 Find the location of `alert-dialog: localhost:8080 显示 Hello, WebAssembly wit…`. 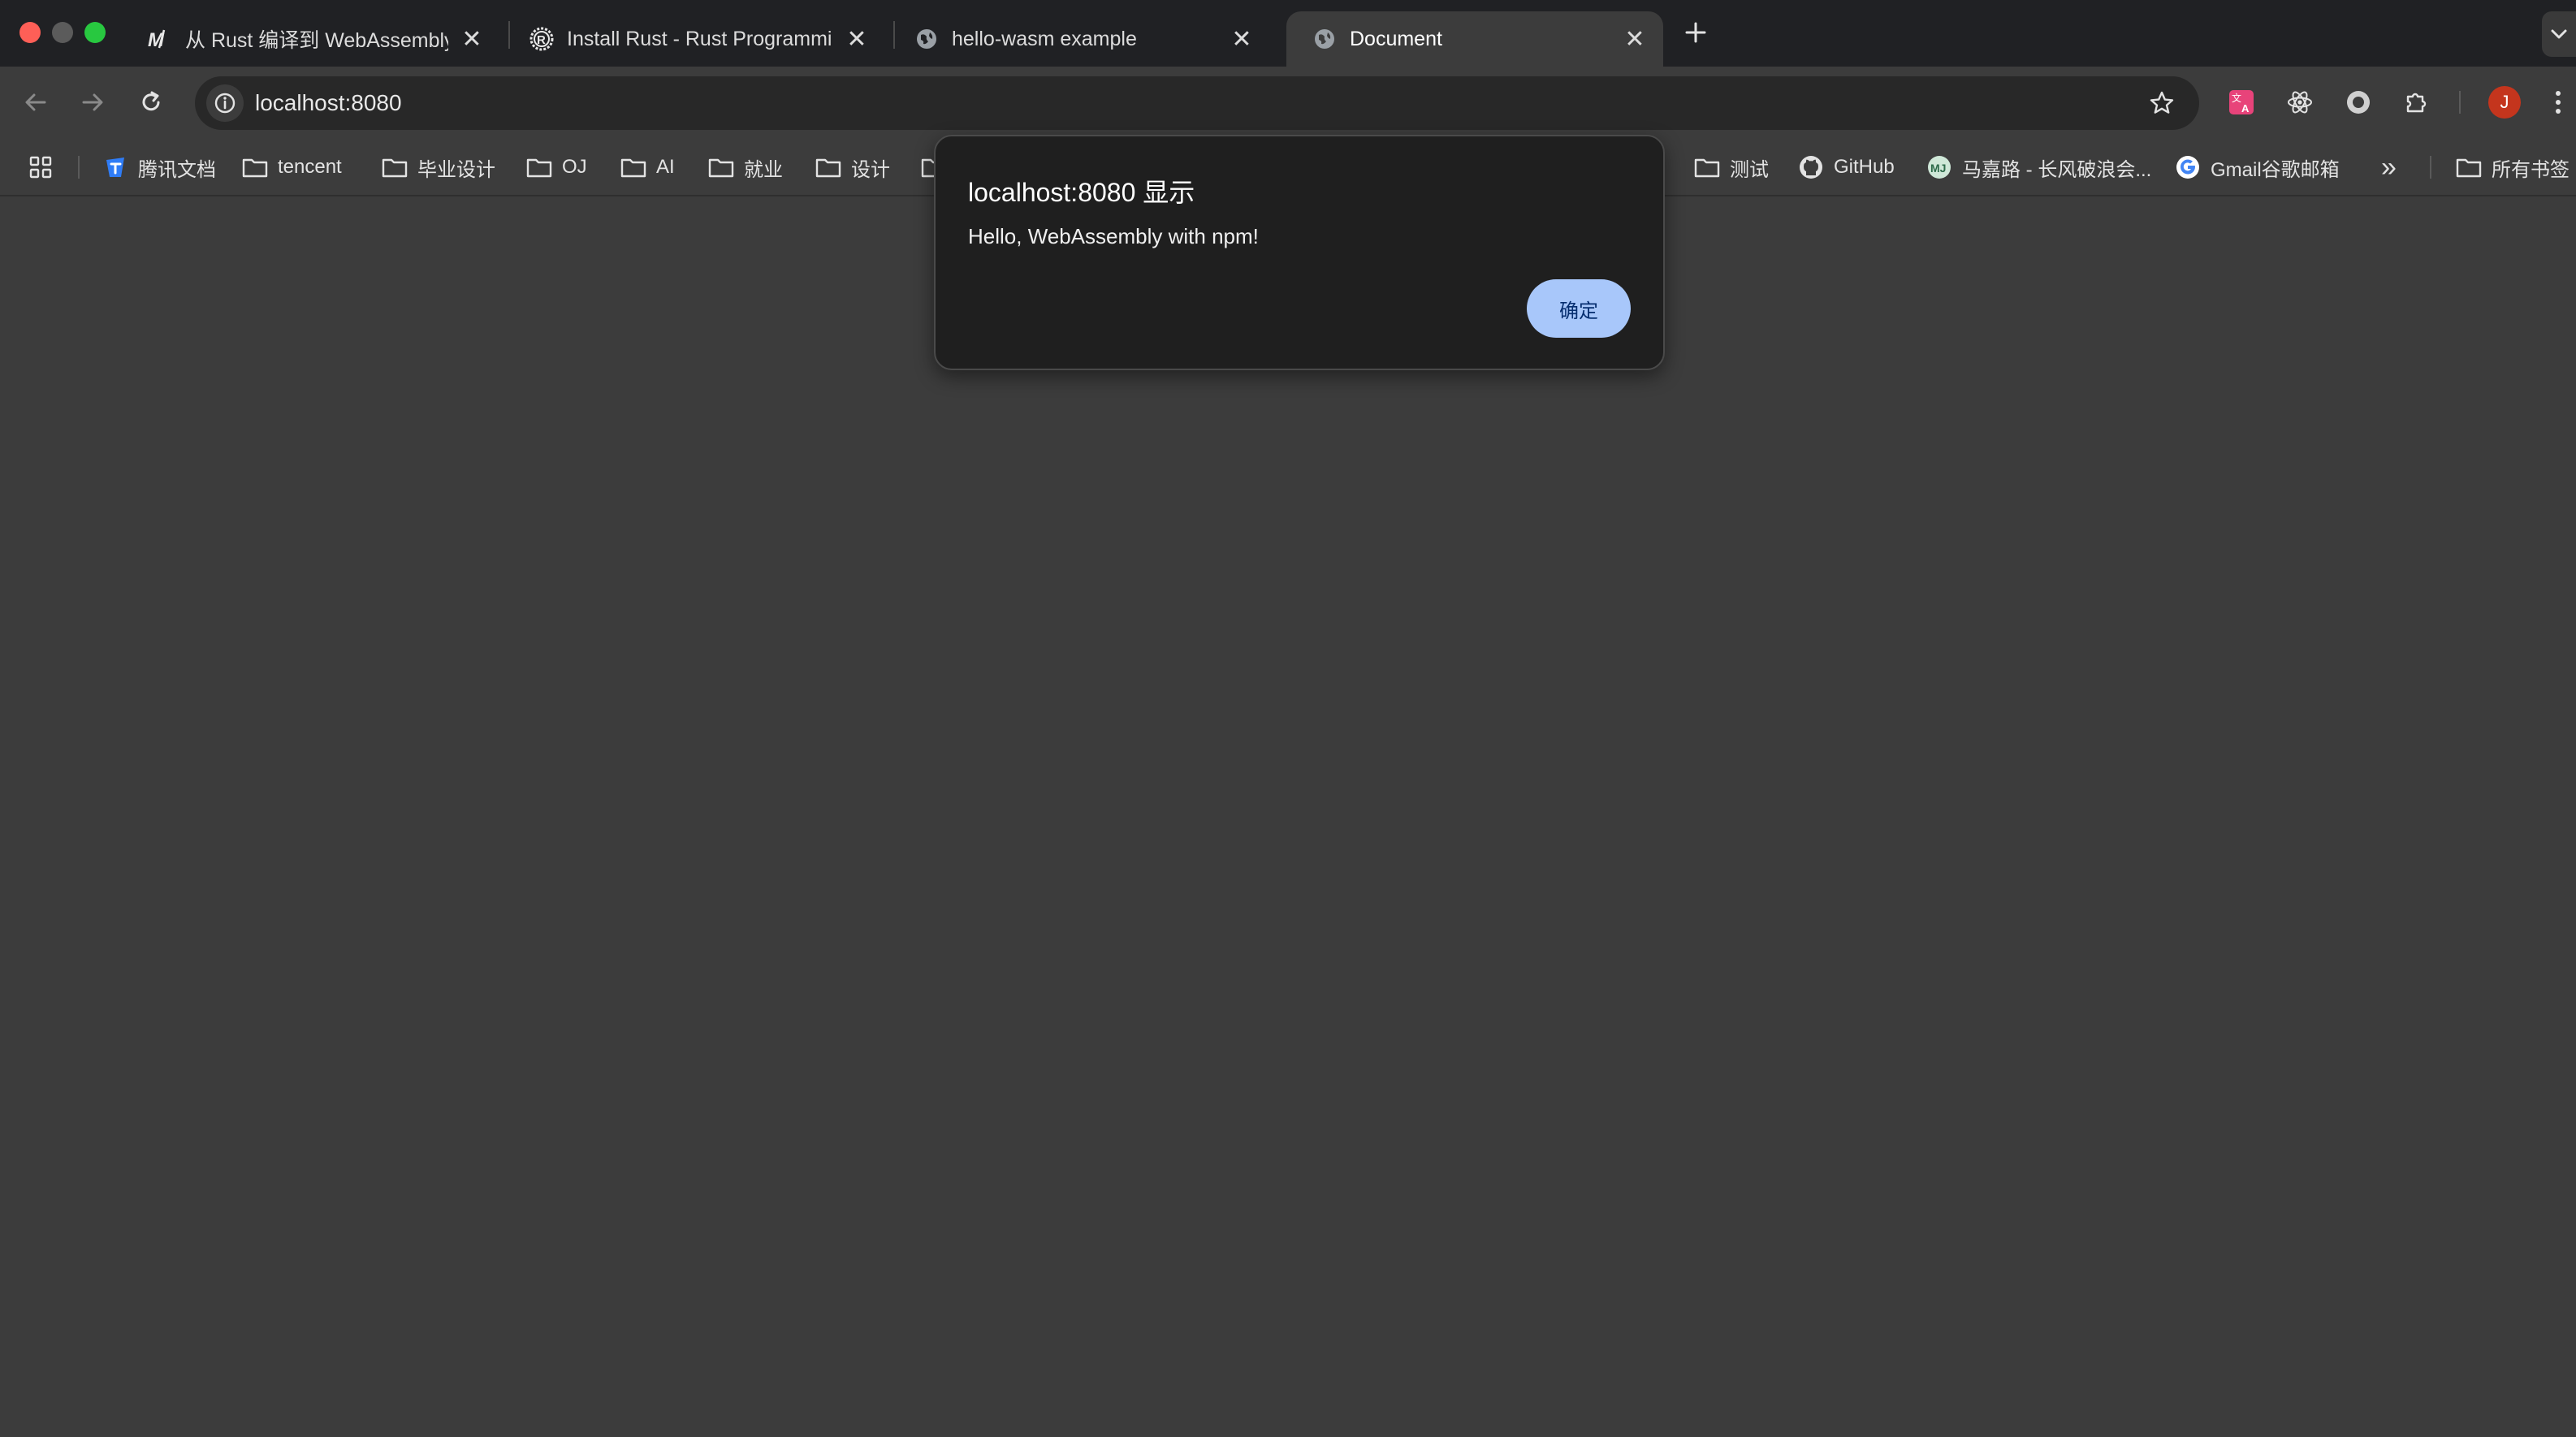

alert-dialog: localhost:8080 显示 Hello, WebAssembly wit… is located at coordinates (1300, 252).